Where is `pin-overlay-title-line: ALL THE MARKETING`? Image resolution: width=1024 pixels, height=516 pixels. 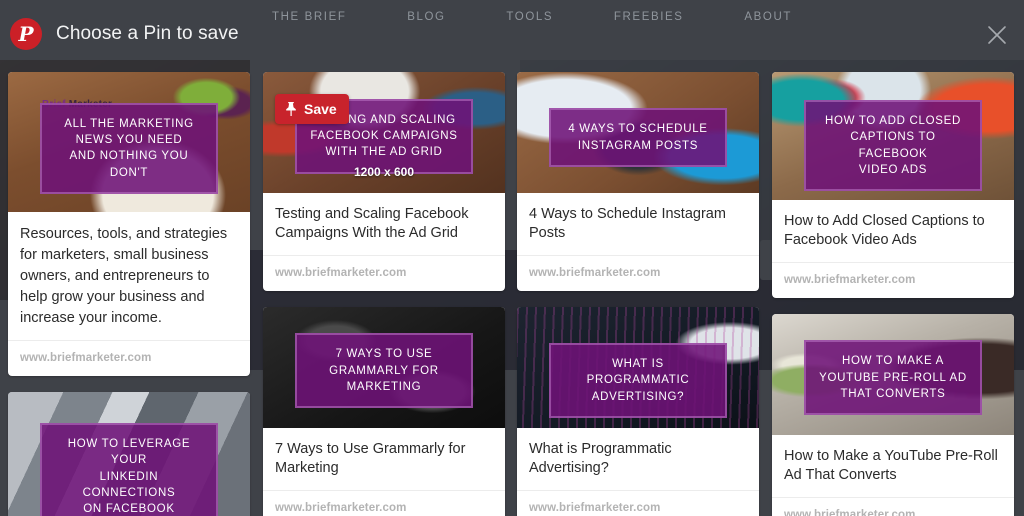
pin-overlay-title-line: ALL THE MARKETING is located at coordinates (129, 123).